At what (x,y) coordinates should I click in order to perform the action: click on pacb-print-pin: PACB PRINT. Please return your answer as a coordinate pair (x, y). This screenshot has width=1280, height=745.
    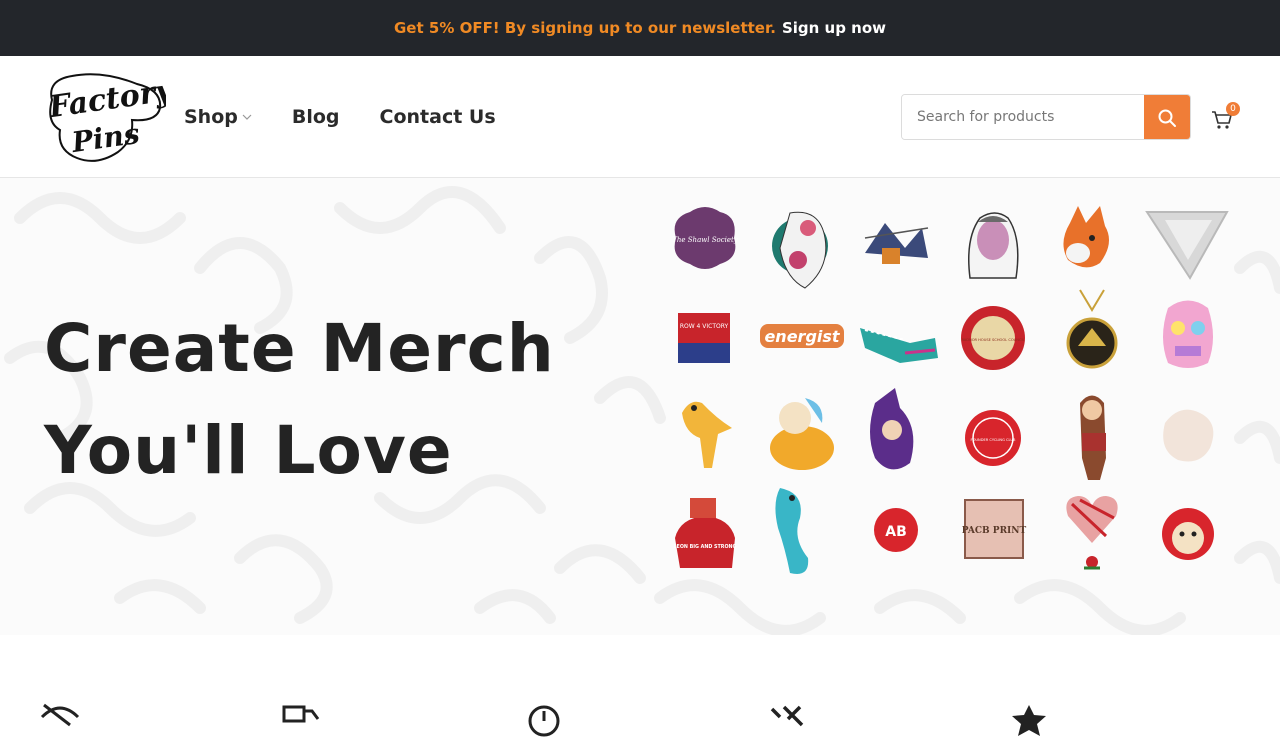
    Looking at the image, I should click on (994, 529).